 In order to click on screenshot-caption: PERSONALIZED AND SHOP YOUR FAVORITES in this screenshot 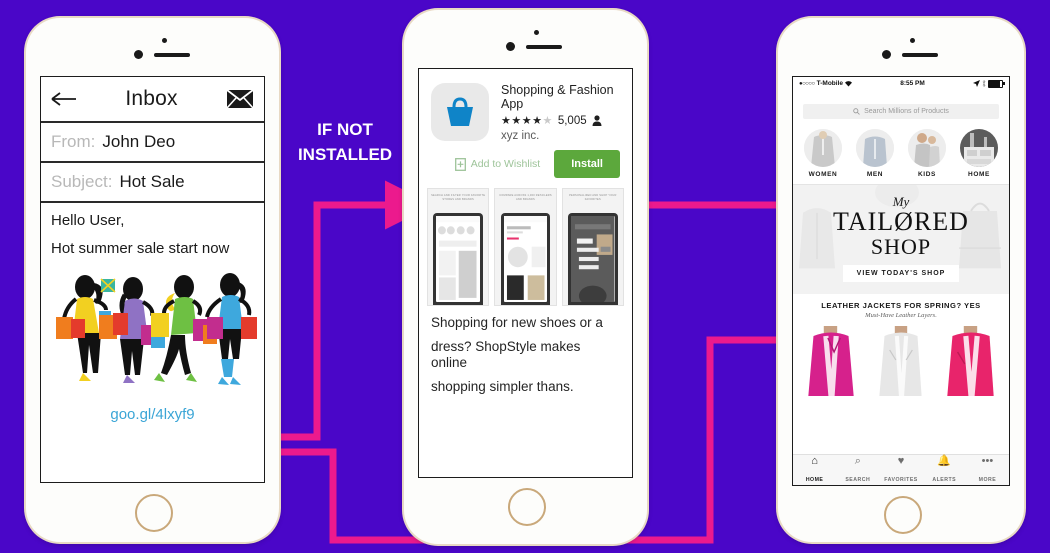, I will do `click(593, 197)`.